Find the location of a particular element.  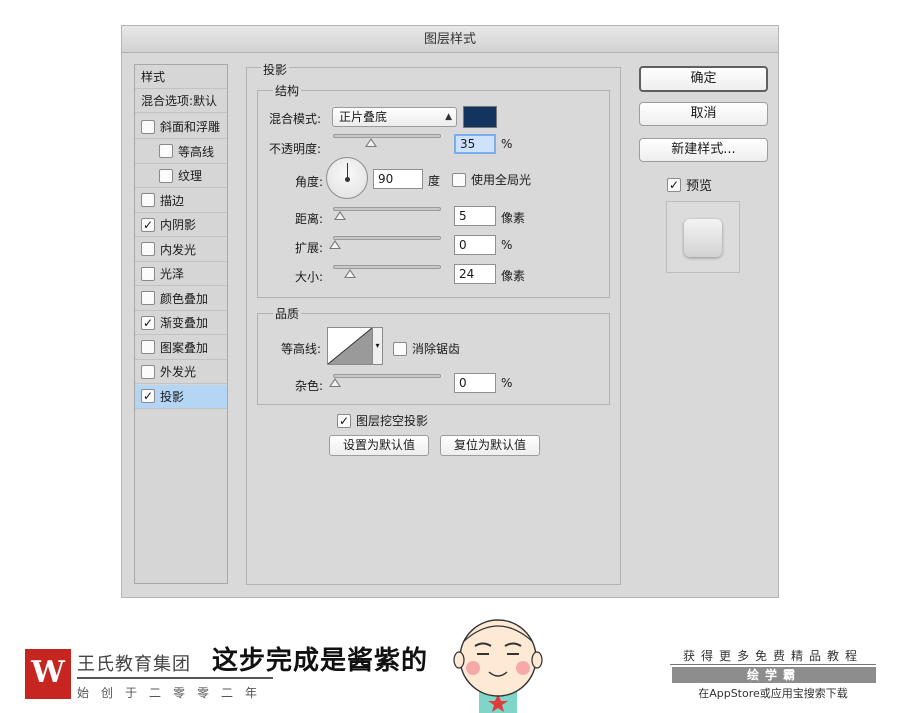

chevron-down-icon: ▾ is located at coordinates (377, 345).